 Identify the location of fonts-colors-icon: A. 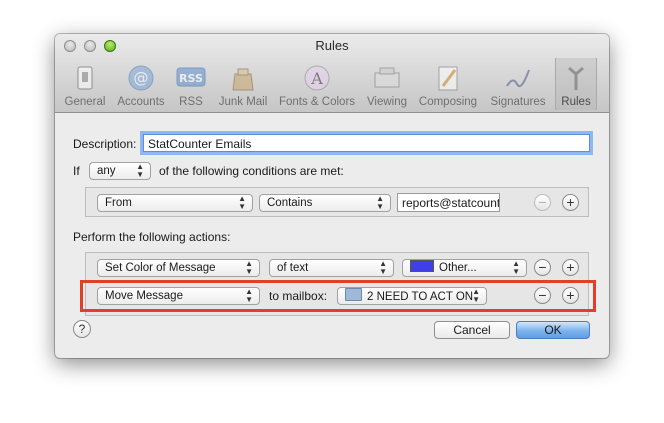
(317, 78).